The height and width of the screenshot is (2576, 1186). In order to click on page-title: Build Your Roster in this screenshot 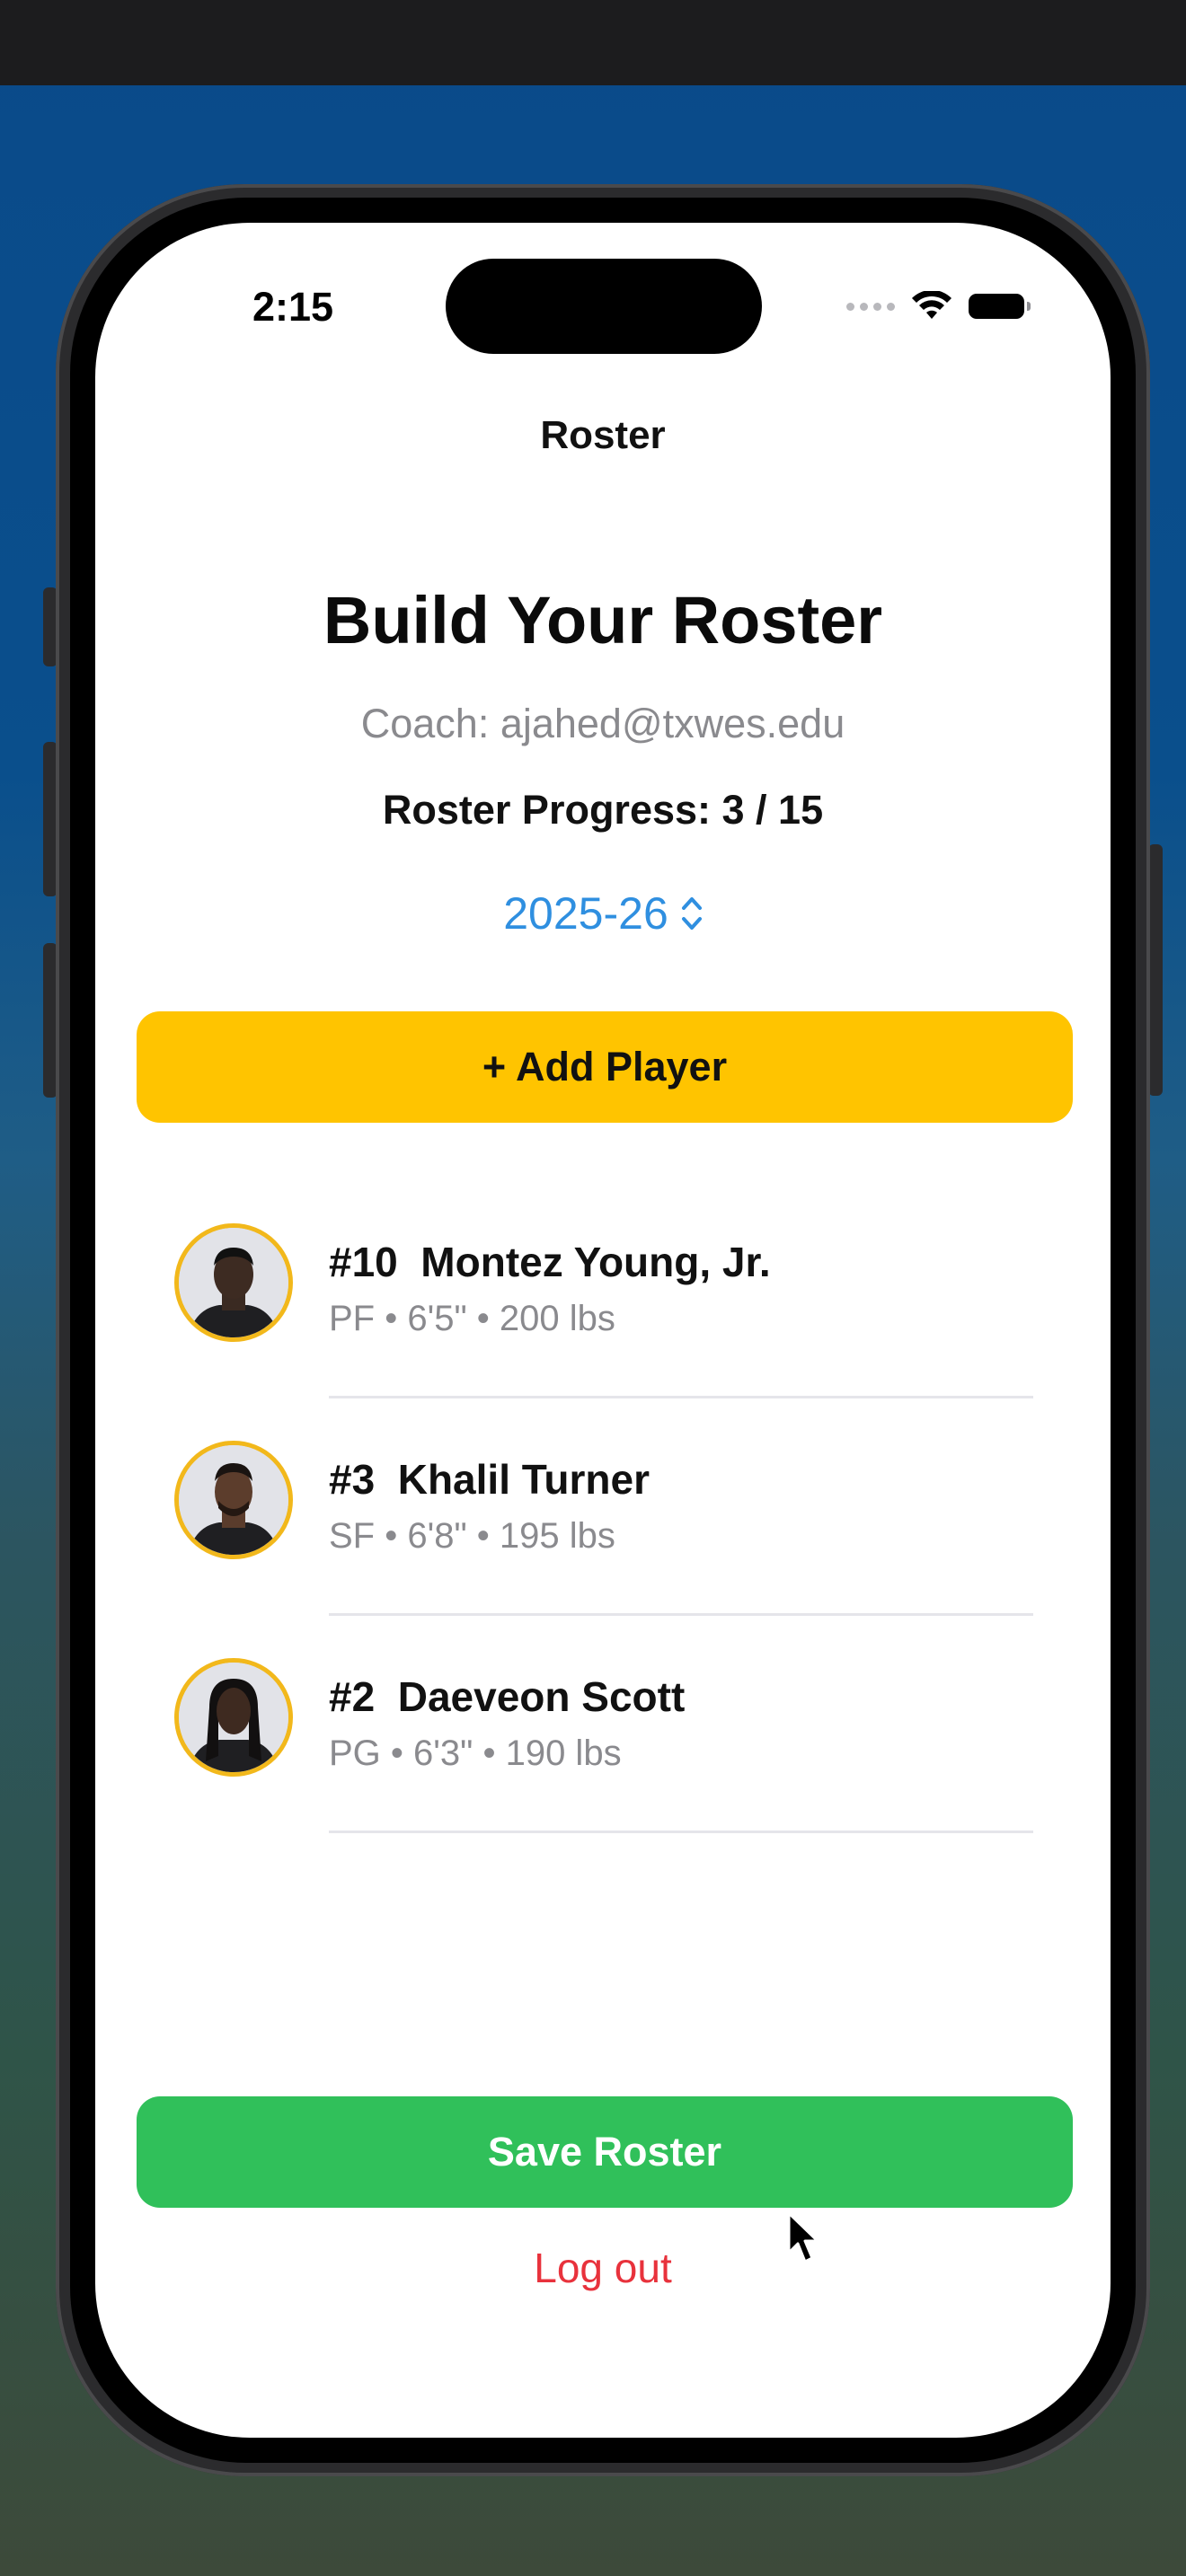, I will do `click(603, 620)`.